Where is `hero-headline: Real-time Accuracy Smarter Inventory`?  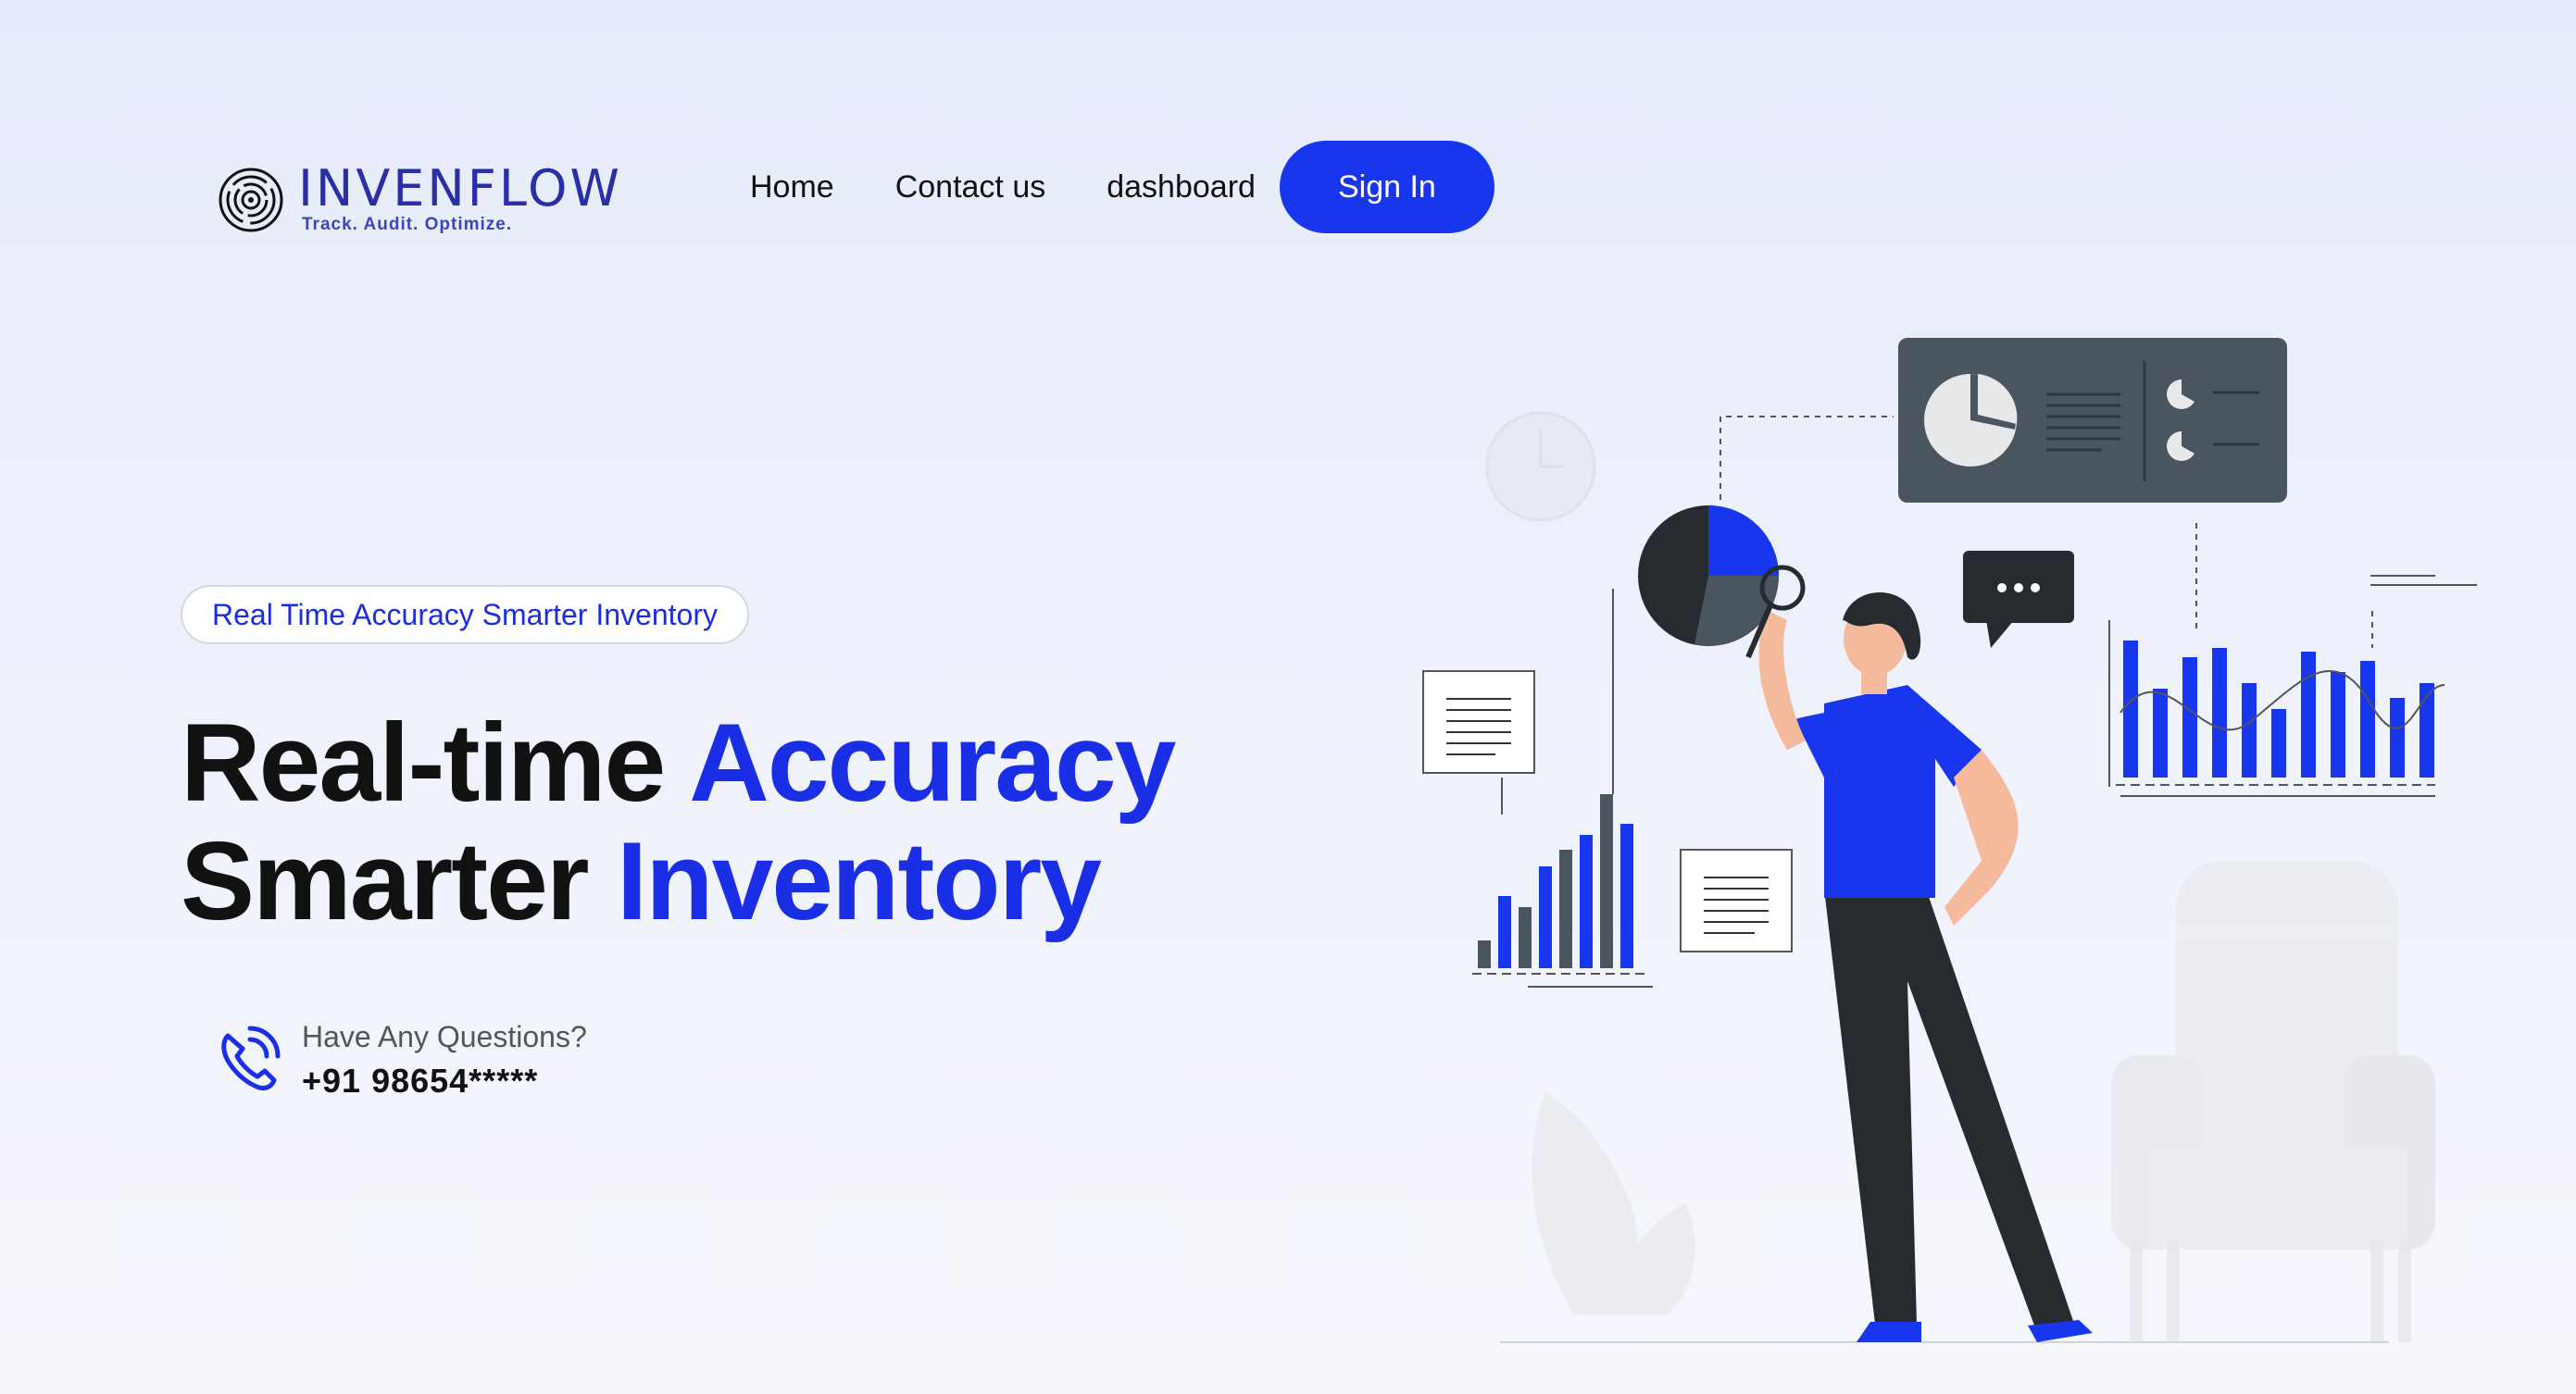 hero-headline: Real-time Accuracy Smarter Inventory is located at coordinates (678, 822).